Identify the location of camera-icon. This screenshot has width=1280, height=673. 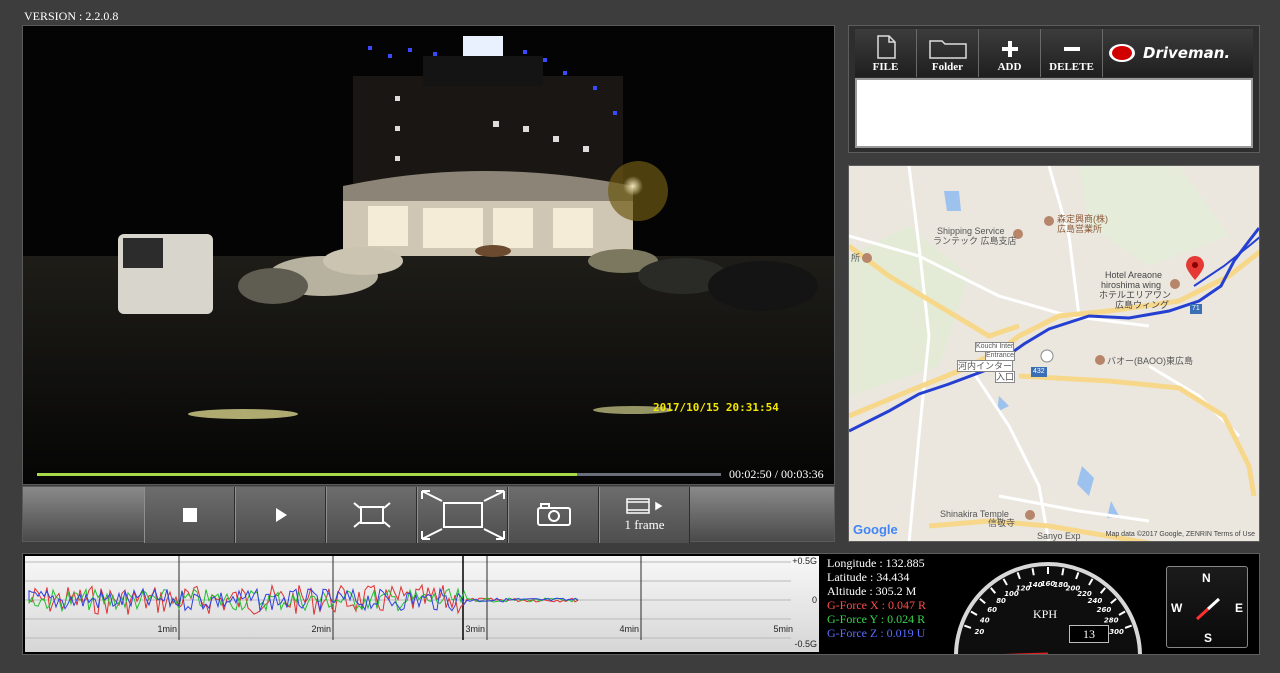
(553, 514).